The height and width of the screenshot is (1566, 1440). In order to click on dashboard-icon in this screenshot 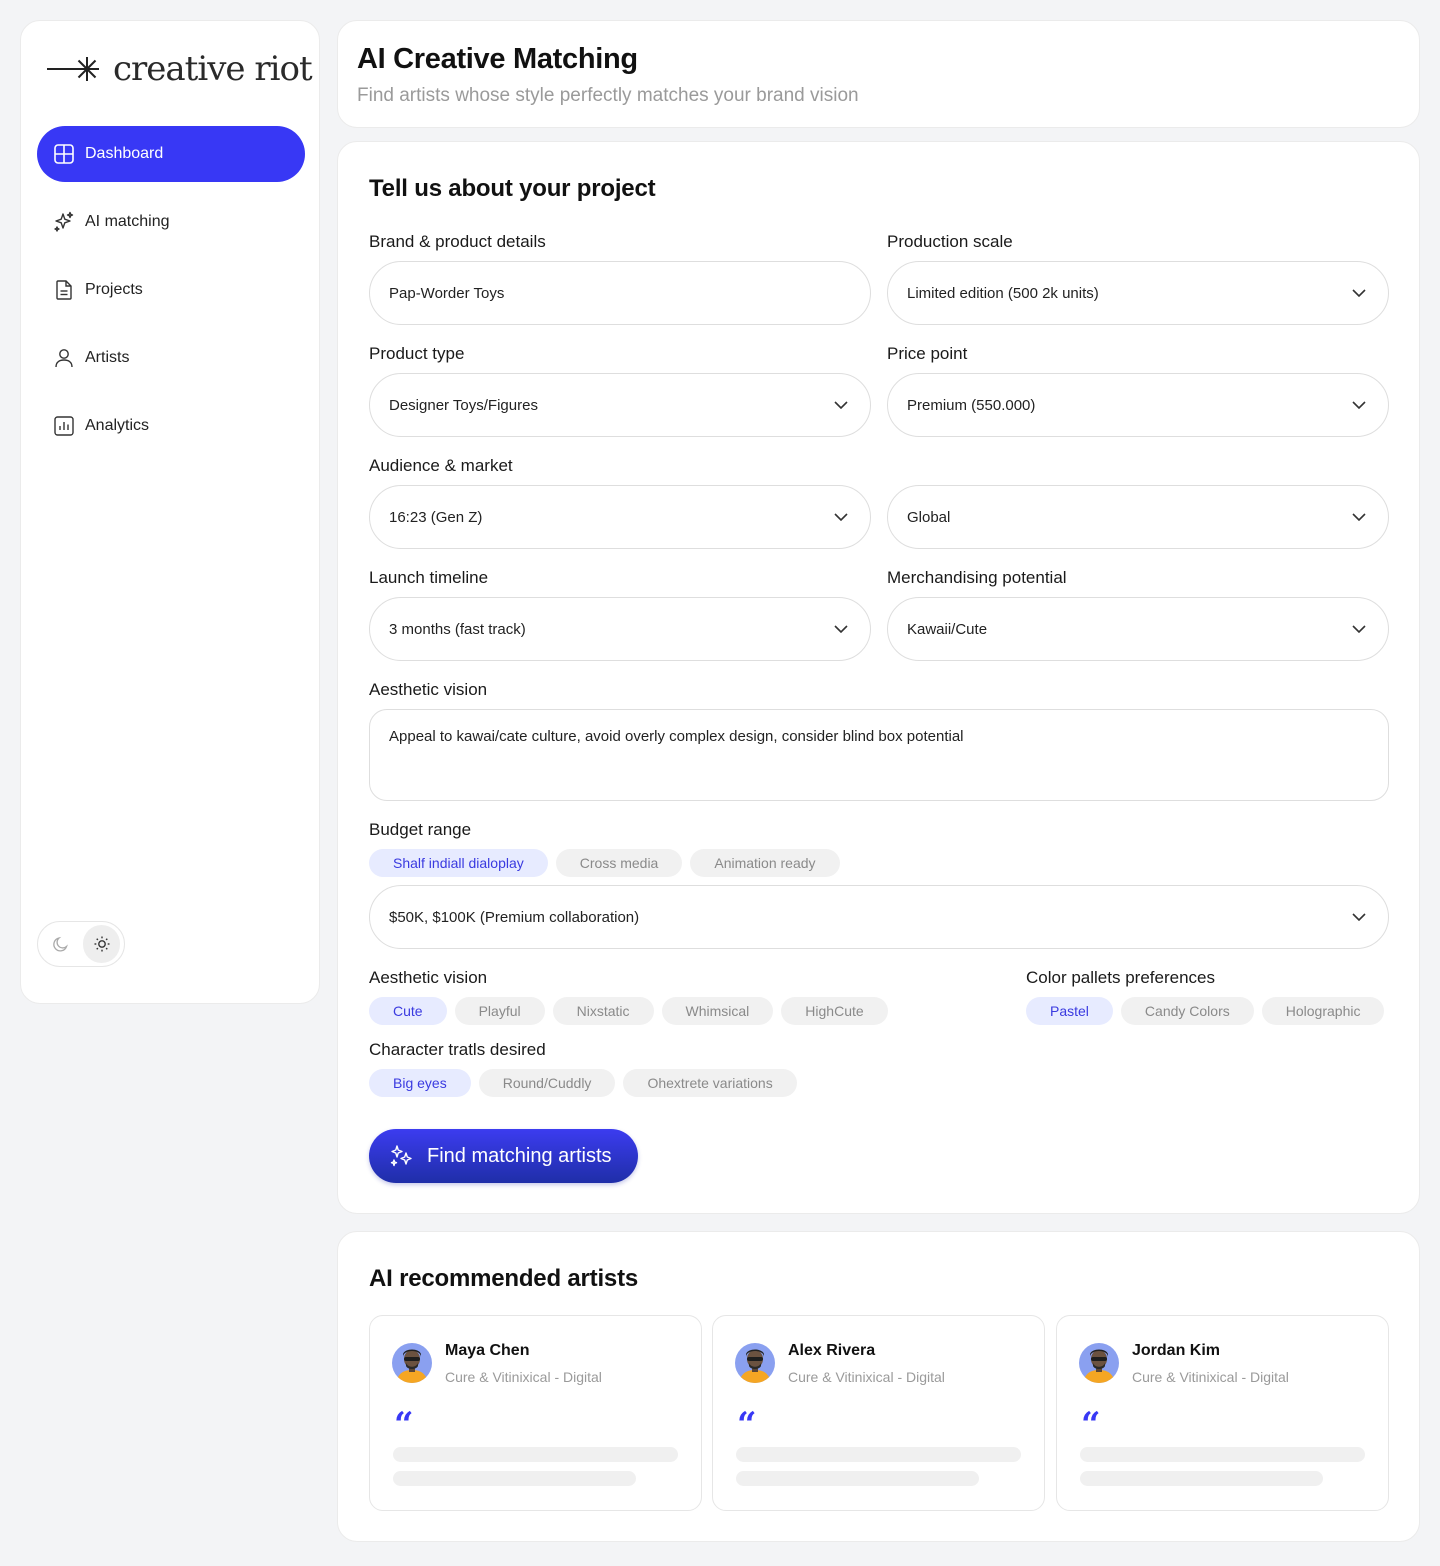, I will do `click(64, 154)`.